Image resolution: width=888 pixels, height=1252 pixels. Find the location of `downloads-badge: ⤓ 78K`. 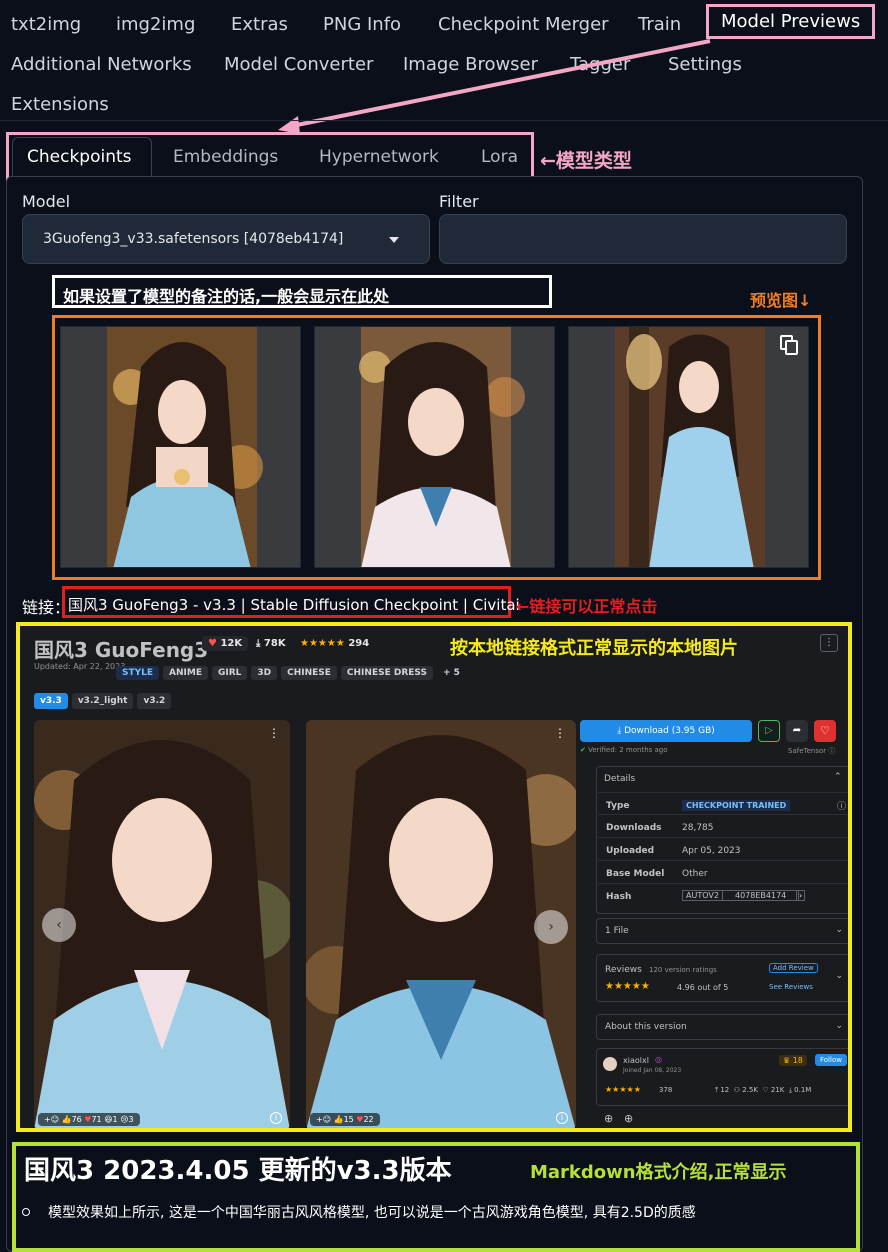

downloads-badge: ⤓ 78K is located at coordinates (271, 643).